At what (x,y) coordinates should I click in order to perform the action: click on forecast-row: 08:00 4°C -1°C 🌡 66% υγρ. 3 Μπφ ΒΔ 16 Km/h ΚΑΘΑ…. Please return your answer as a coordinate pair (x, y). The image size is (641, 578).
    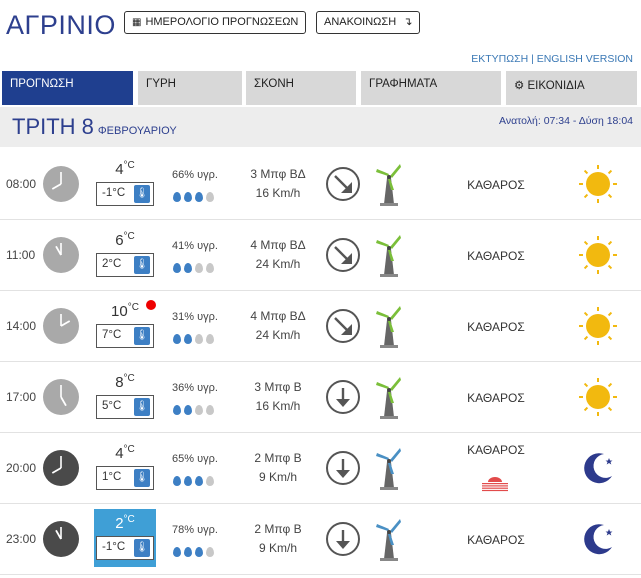
    Looking at the image, I should click on (320, 185).